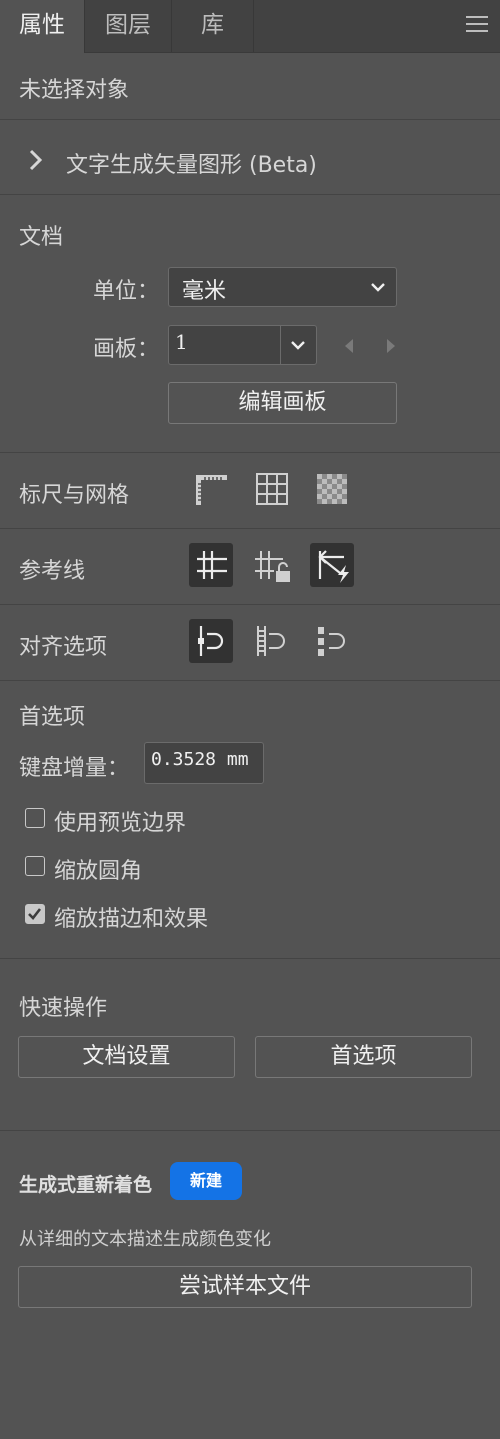 This screenshot has width=500, height=1439. Describe the element at coordinates (204, 291) in the screenshot. I see `units-value: 毫米` at that location.